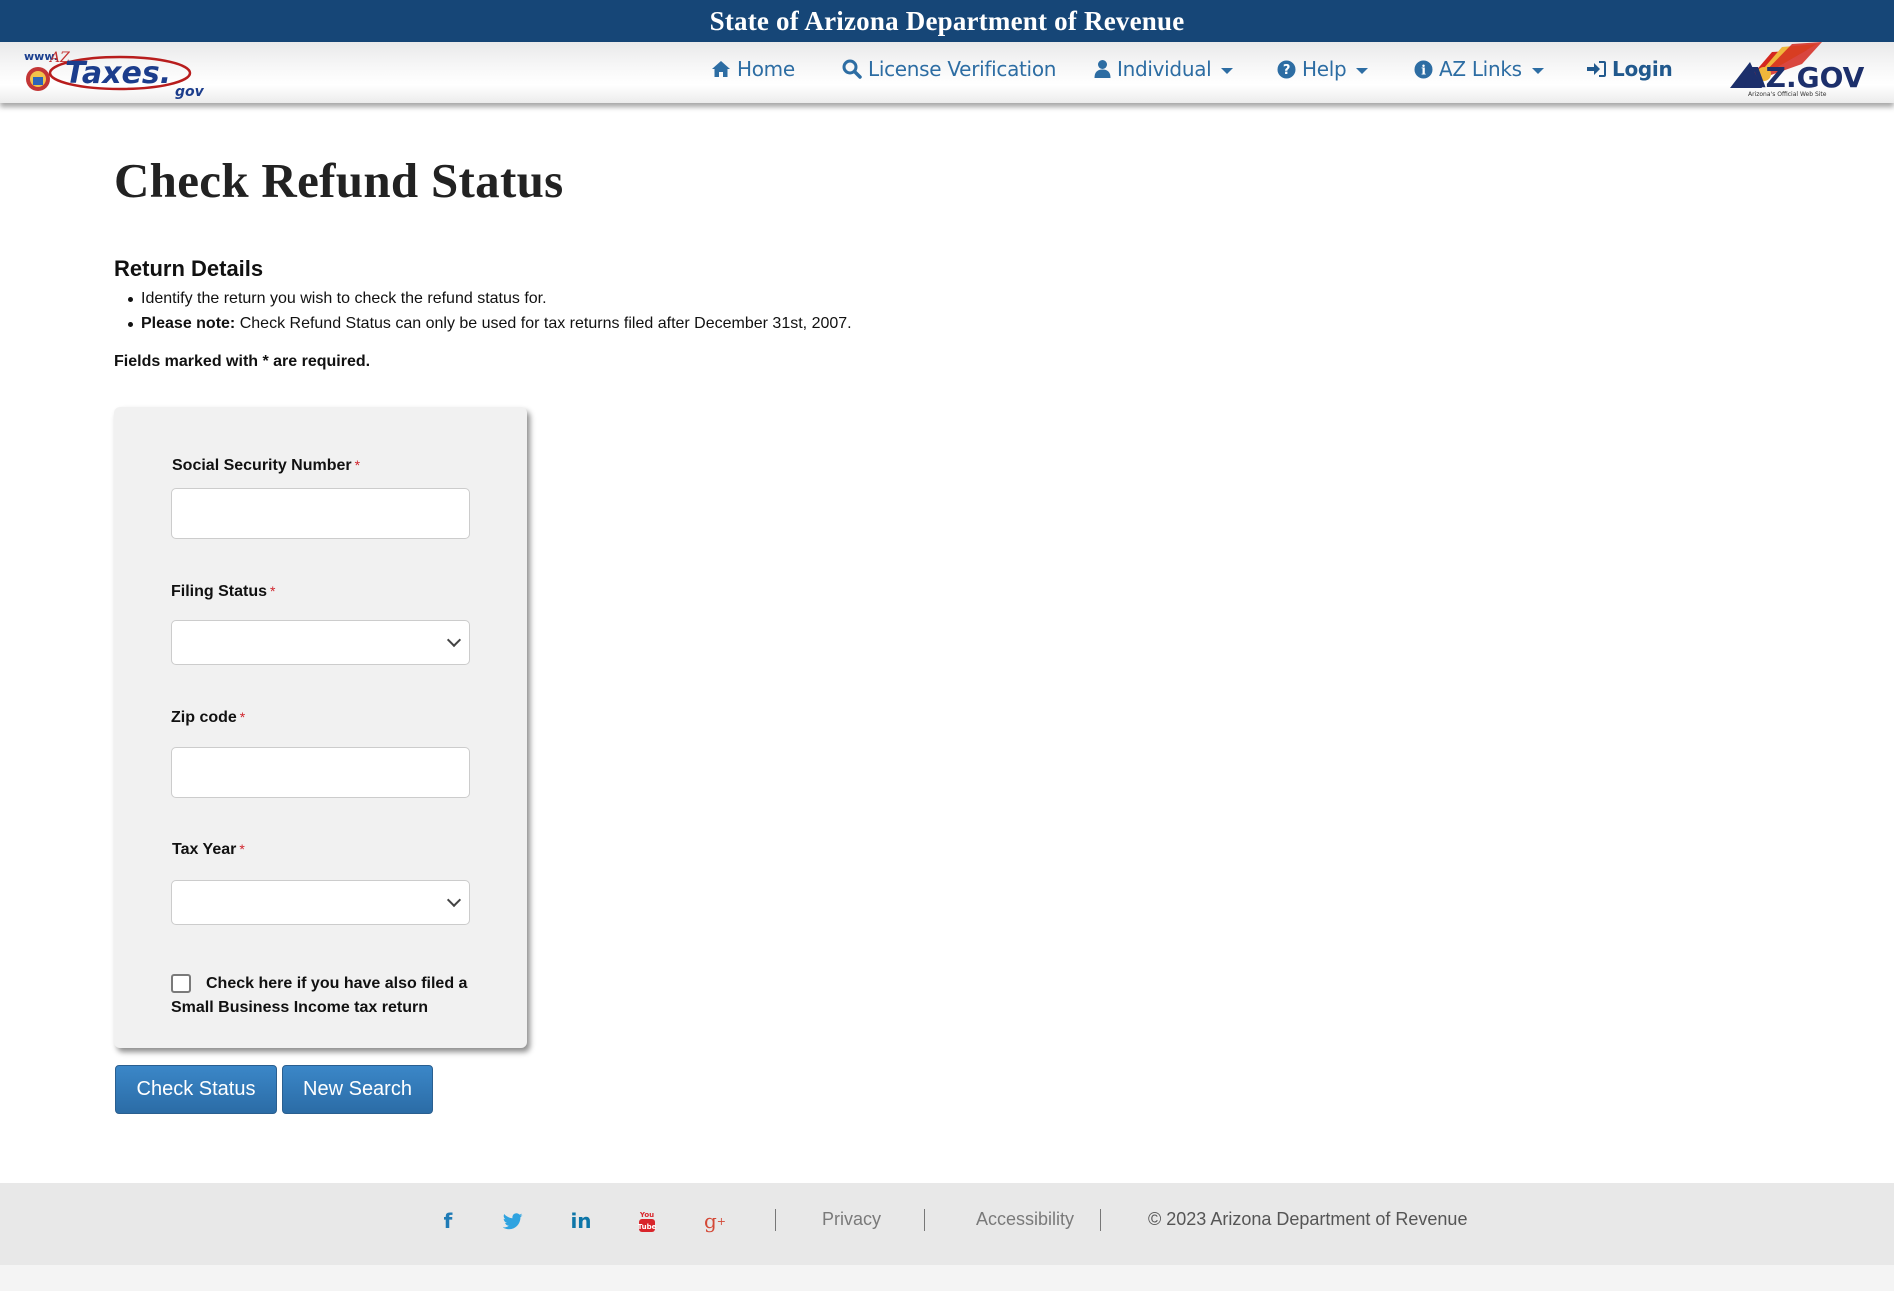 The width and height of the screenshot is (1894, 1291). What do you see at coordinates (1642, 69) in the screenshot?
I see `nav-login-label: Login` at bounding box center [1642, 69].